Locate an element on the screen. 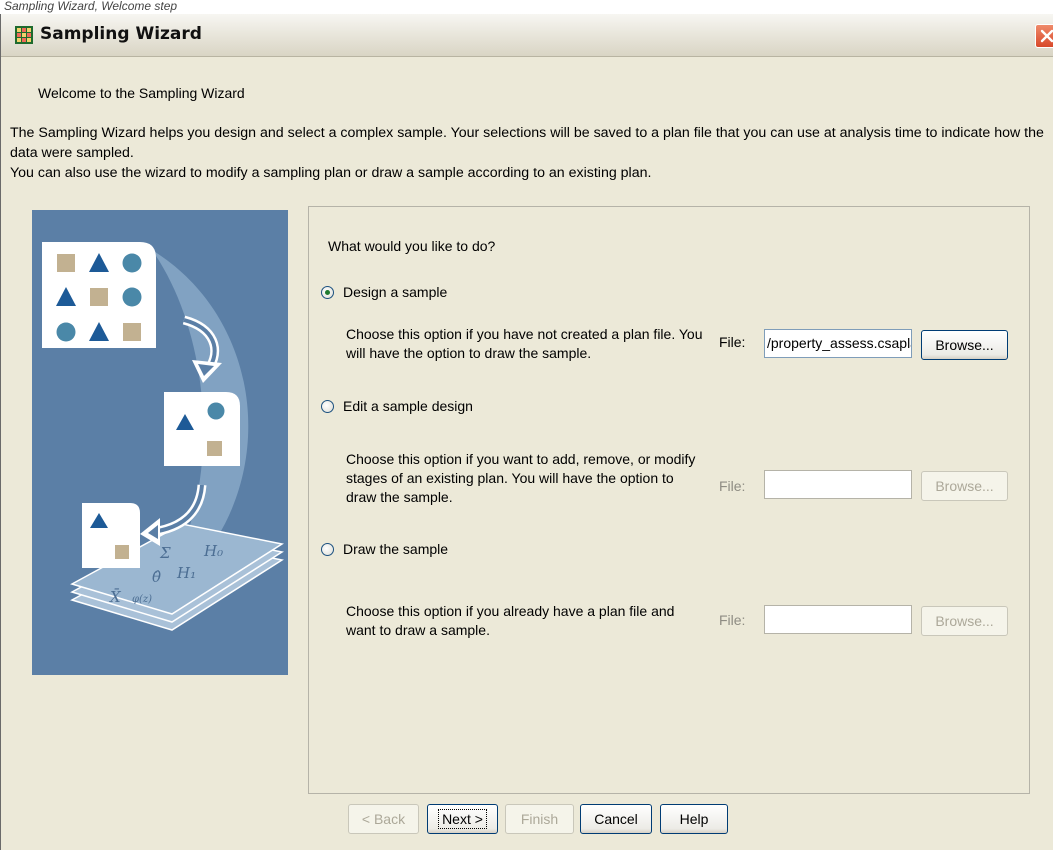 The height and width of the screenshot is (850, 1053). help-button: Help is located at coordinates (694, 819).